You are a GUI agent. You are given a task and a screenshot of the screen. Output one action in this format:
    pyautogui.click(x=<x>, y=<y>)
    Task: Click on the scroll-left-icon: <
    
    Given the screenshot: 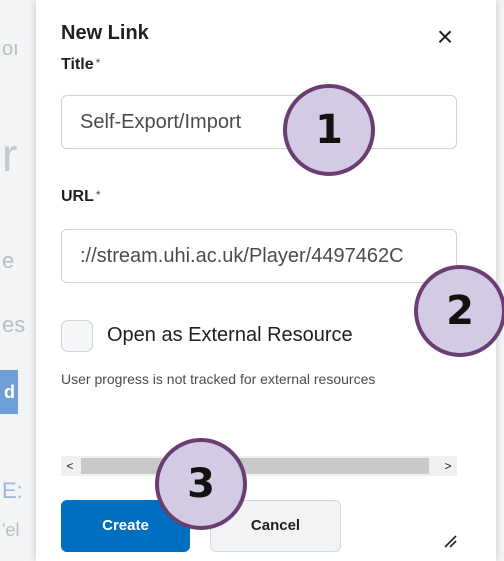 What is the action you would take?
    pyautogui.click(x=70, y=466)
    